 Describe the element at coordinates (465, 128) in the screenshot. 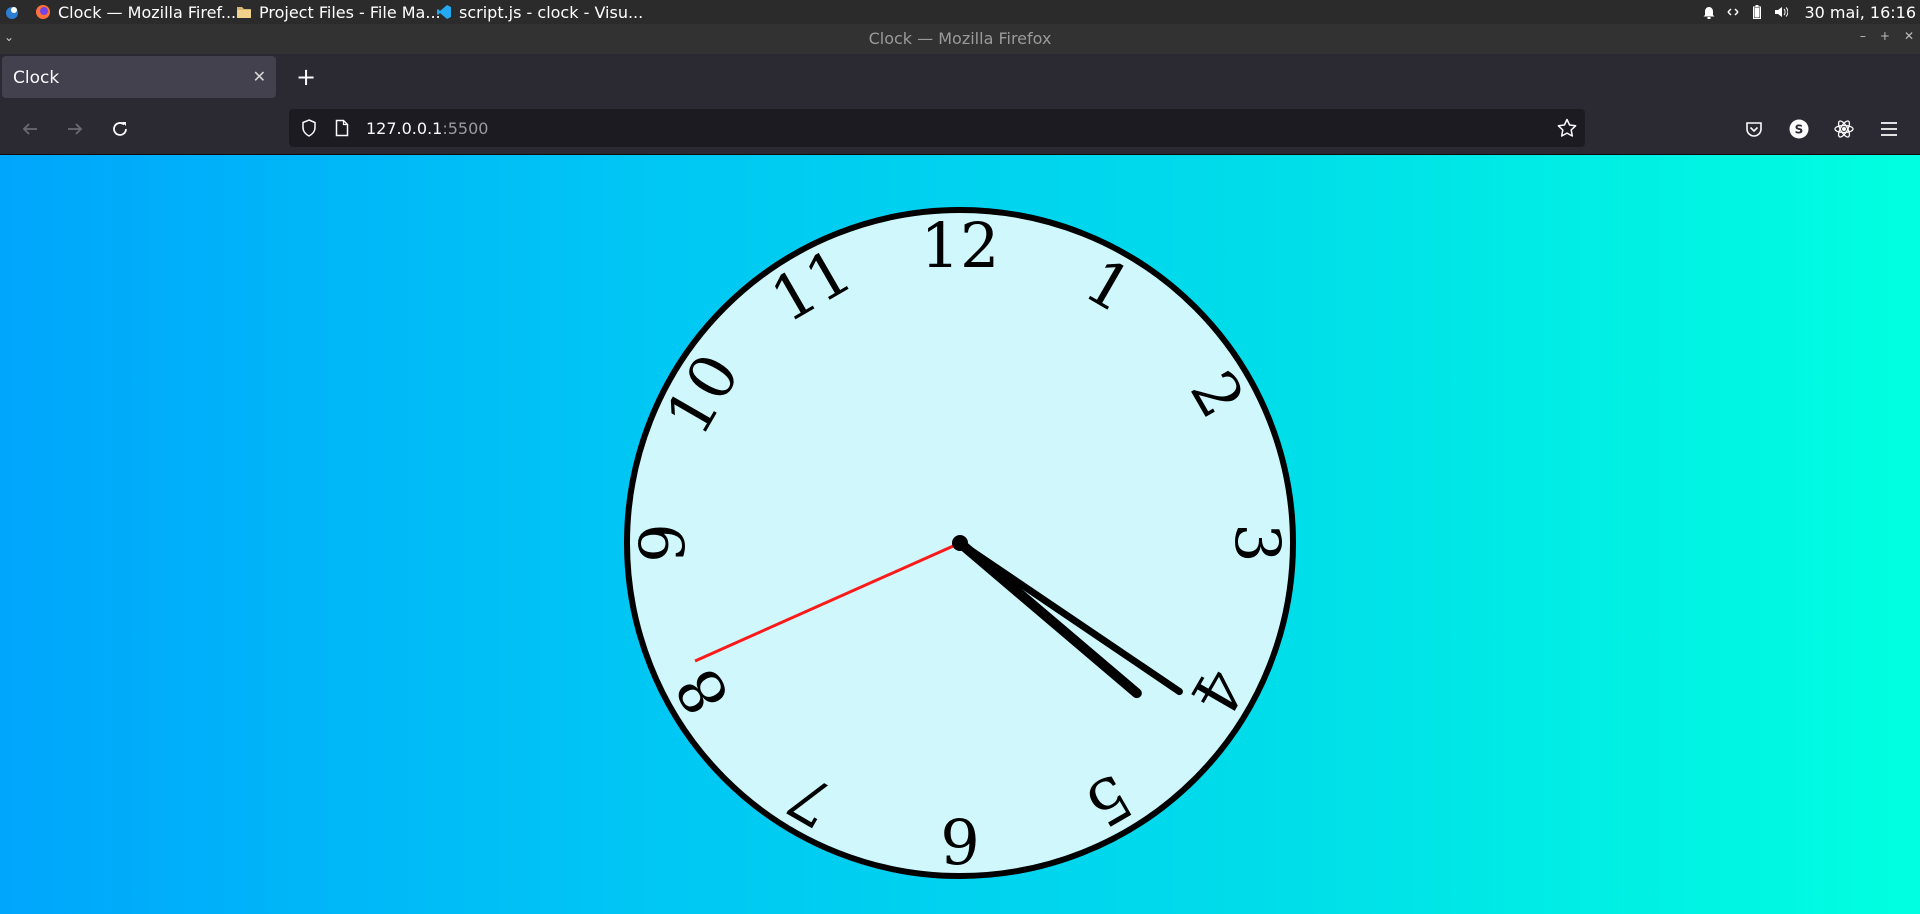

I see `url-port: :5500` at that location.